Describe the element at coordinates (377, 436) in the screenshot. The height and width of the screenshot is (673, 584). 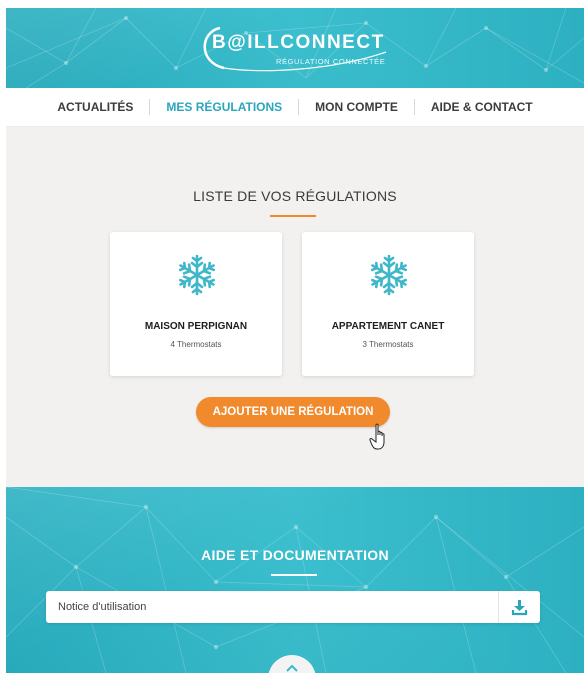
I see `hand-cursor-icon` at that location.